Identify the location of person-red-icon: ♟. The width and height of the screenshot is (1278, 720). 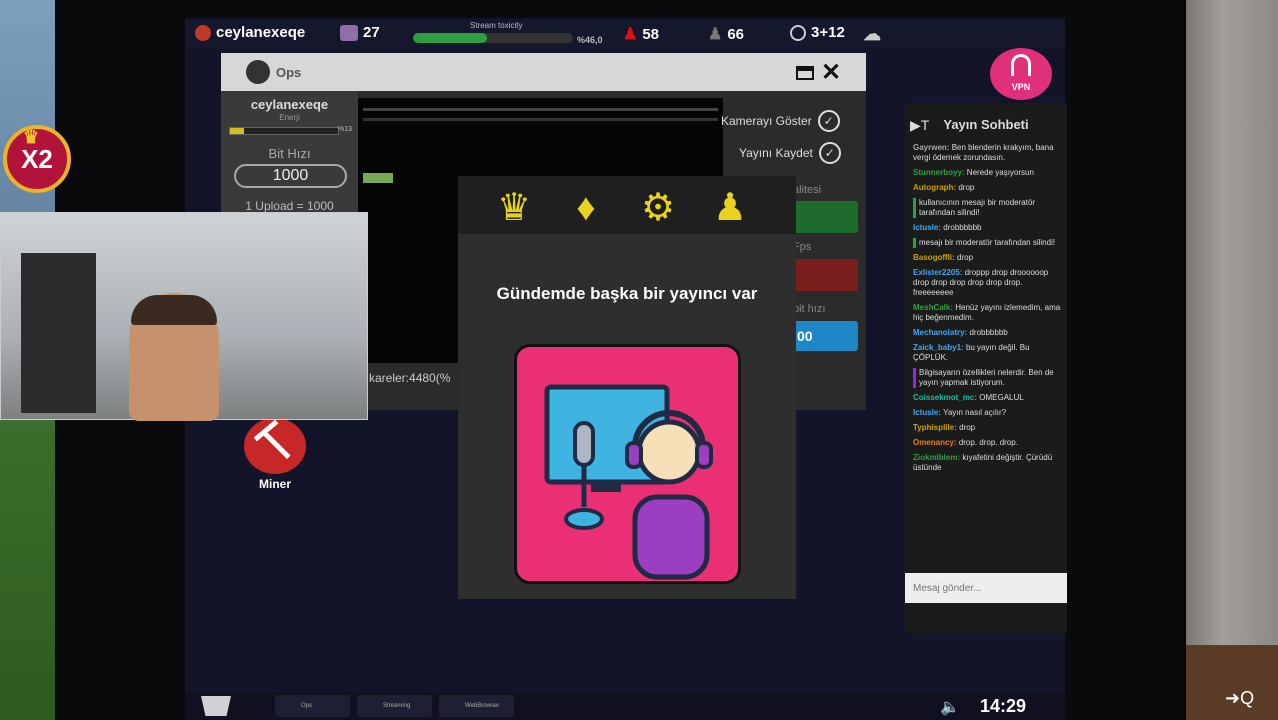
(630, 34).